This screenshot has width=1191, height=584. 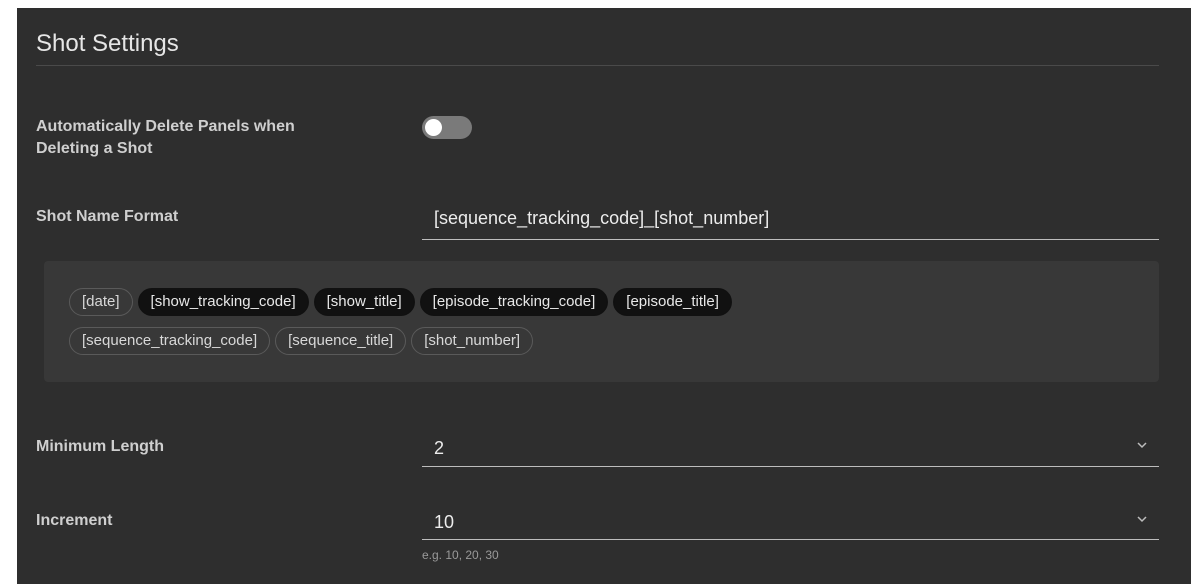 What do you see at coordinates (165, 126) in the screenshot?
I see `auto-delete-label-line1: Automatically Delete Panels when` at bounding box center [165, 126].